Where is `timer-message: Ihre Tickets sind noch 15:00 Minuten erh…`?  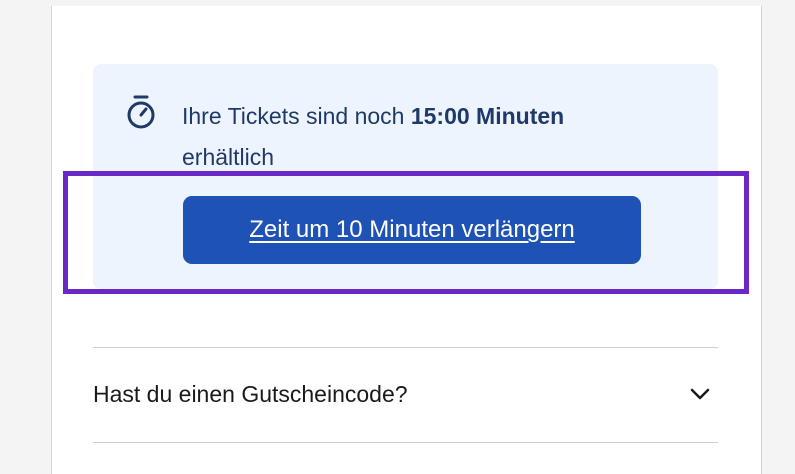 timer-message: Ihre Tickets sind noch 15:00 Minuten erh… is located at coordinates (442, 137).